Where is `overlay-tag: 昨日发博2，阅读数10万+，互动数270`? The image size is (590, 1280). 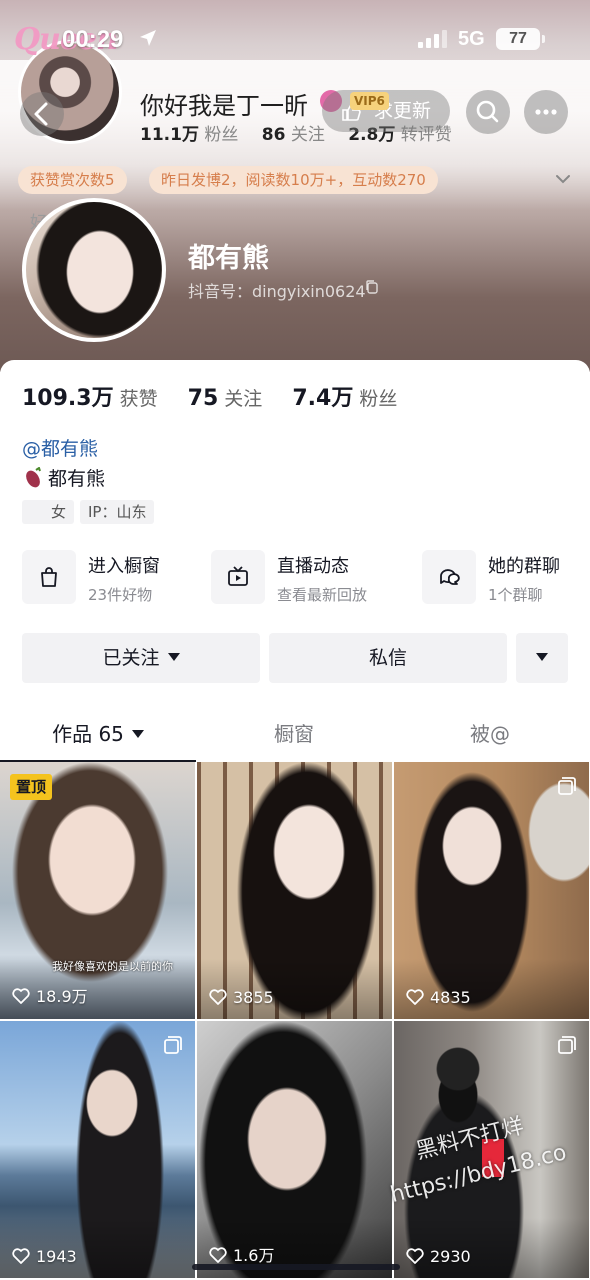
overlay-tag: 昨日发博2，阅读数10万+，互动数270 is located at coordinates (293, 180).